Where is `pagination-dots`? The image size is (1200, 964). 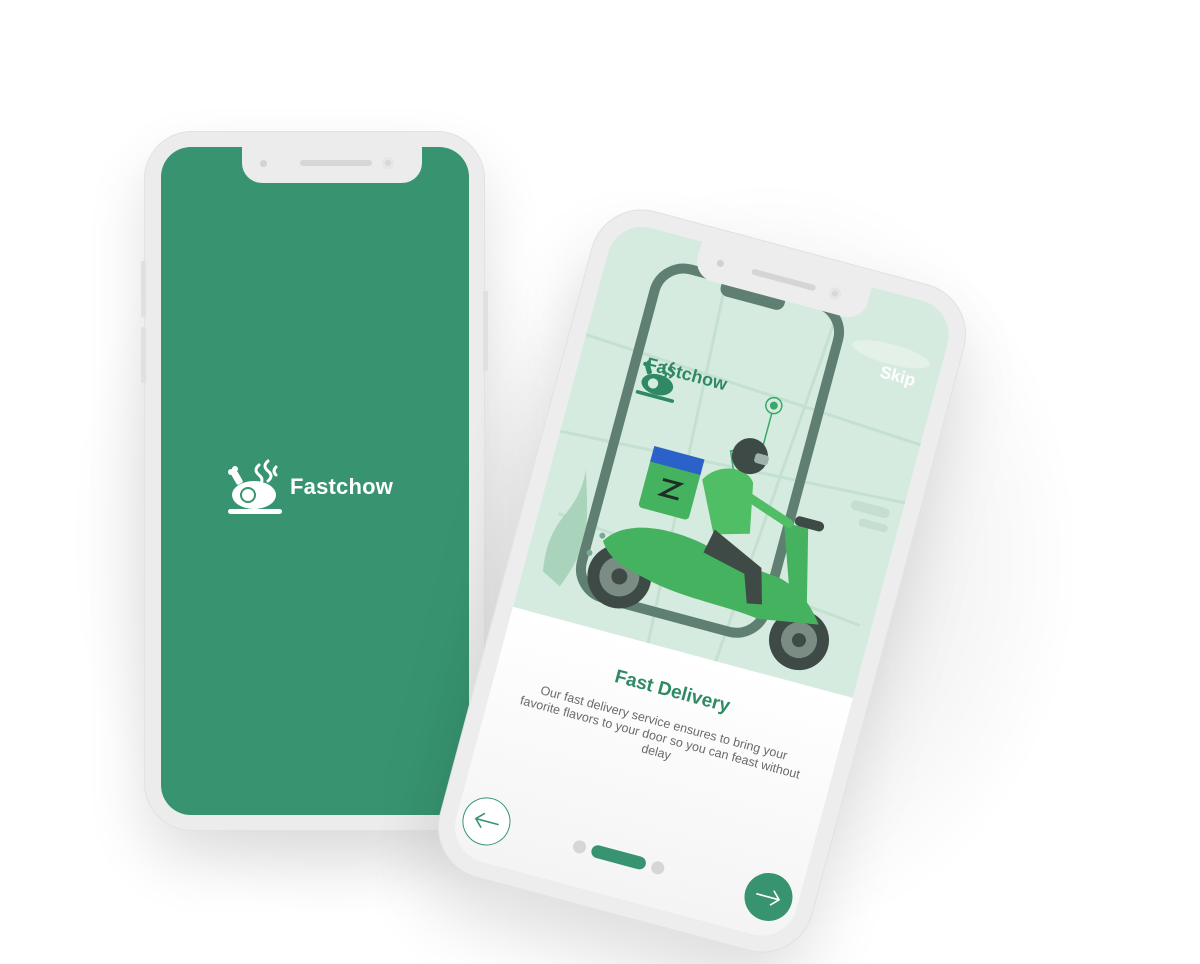
pagination-dots is located at coordinates (618, 857).